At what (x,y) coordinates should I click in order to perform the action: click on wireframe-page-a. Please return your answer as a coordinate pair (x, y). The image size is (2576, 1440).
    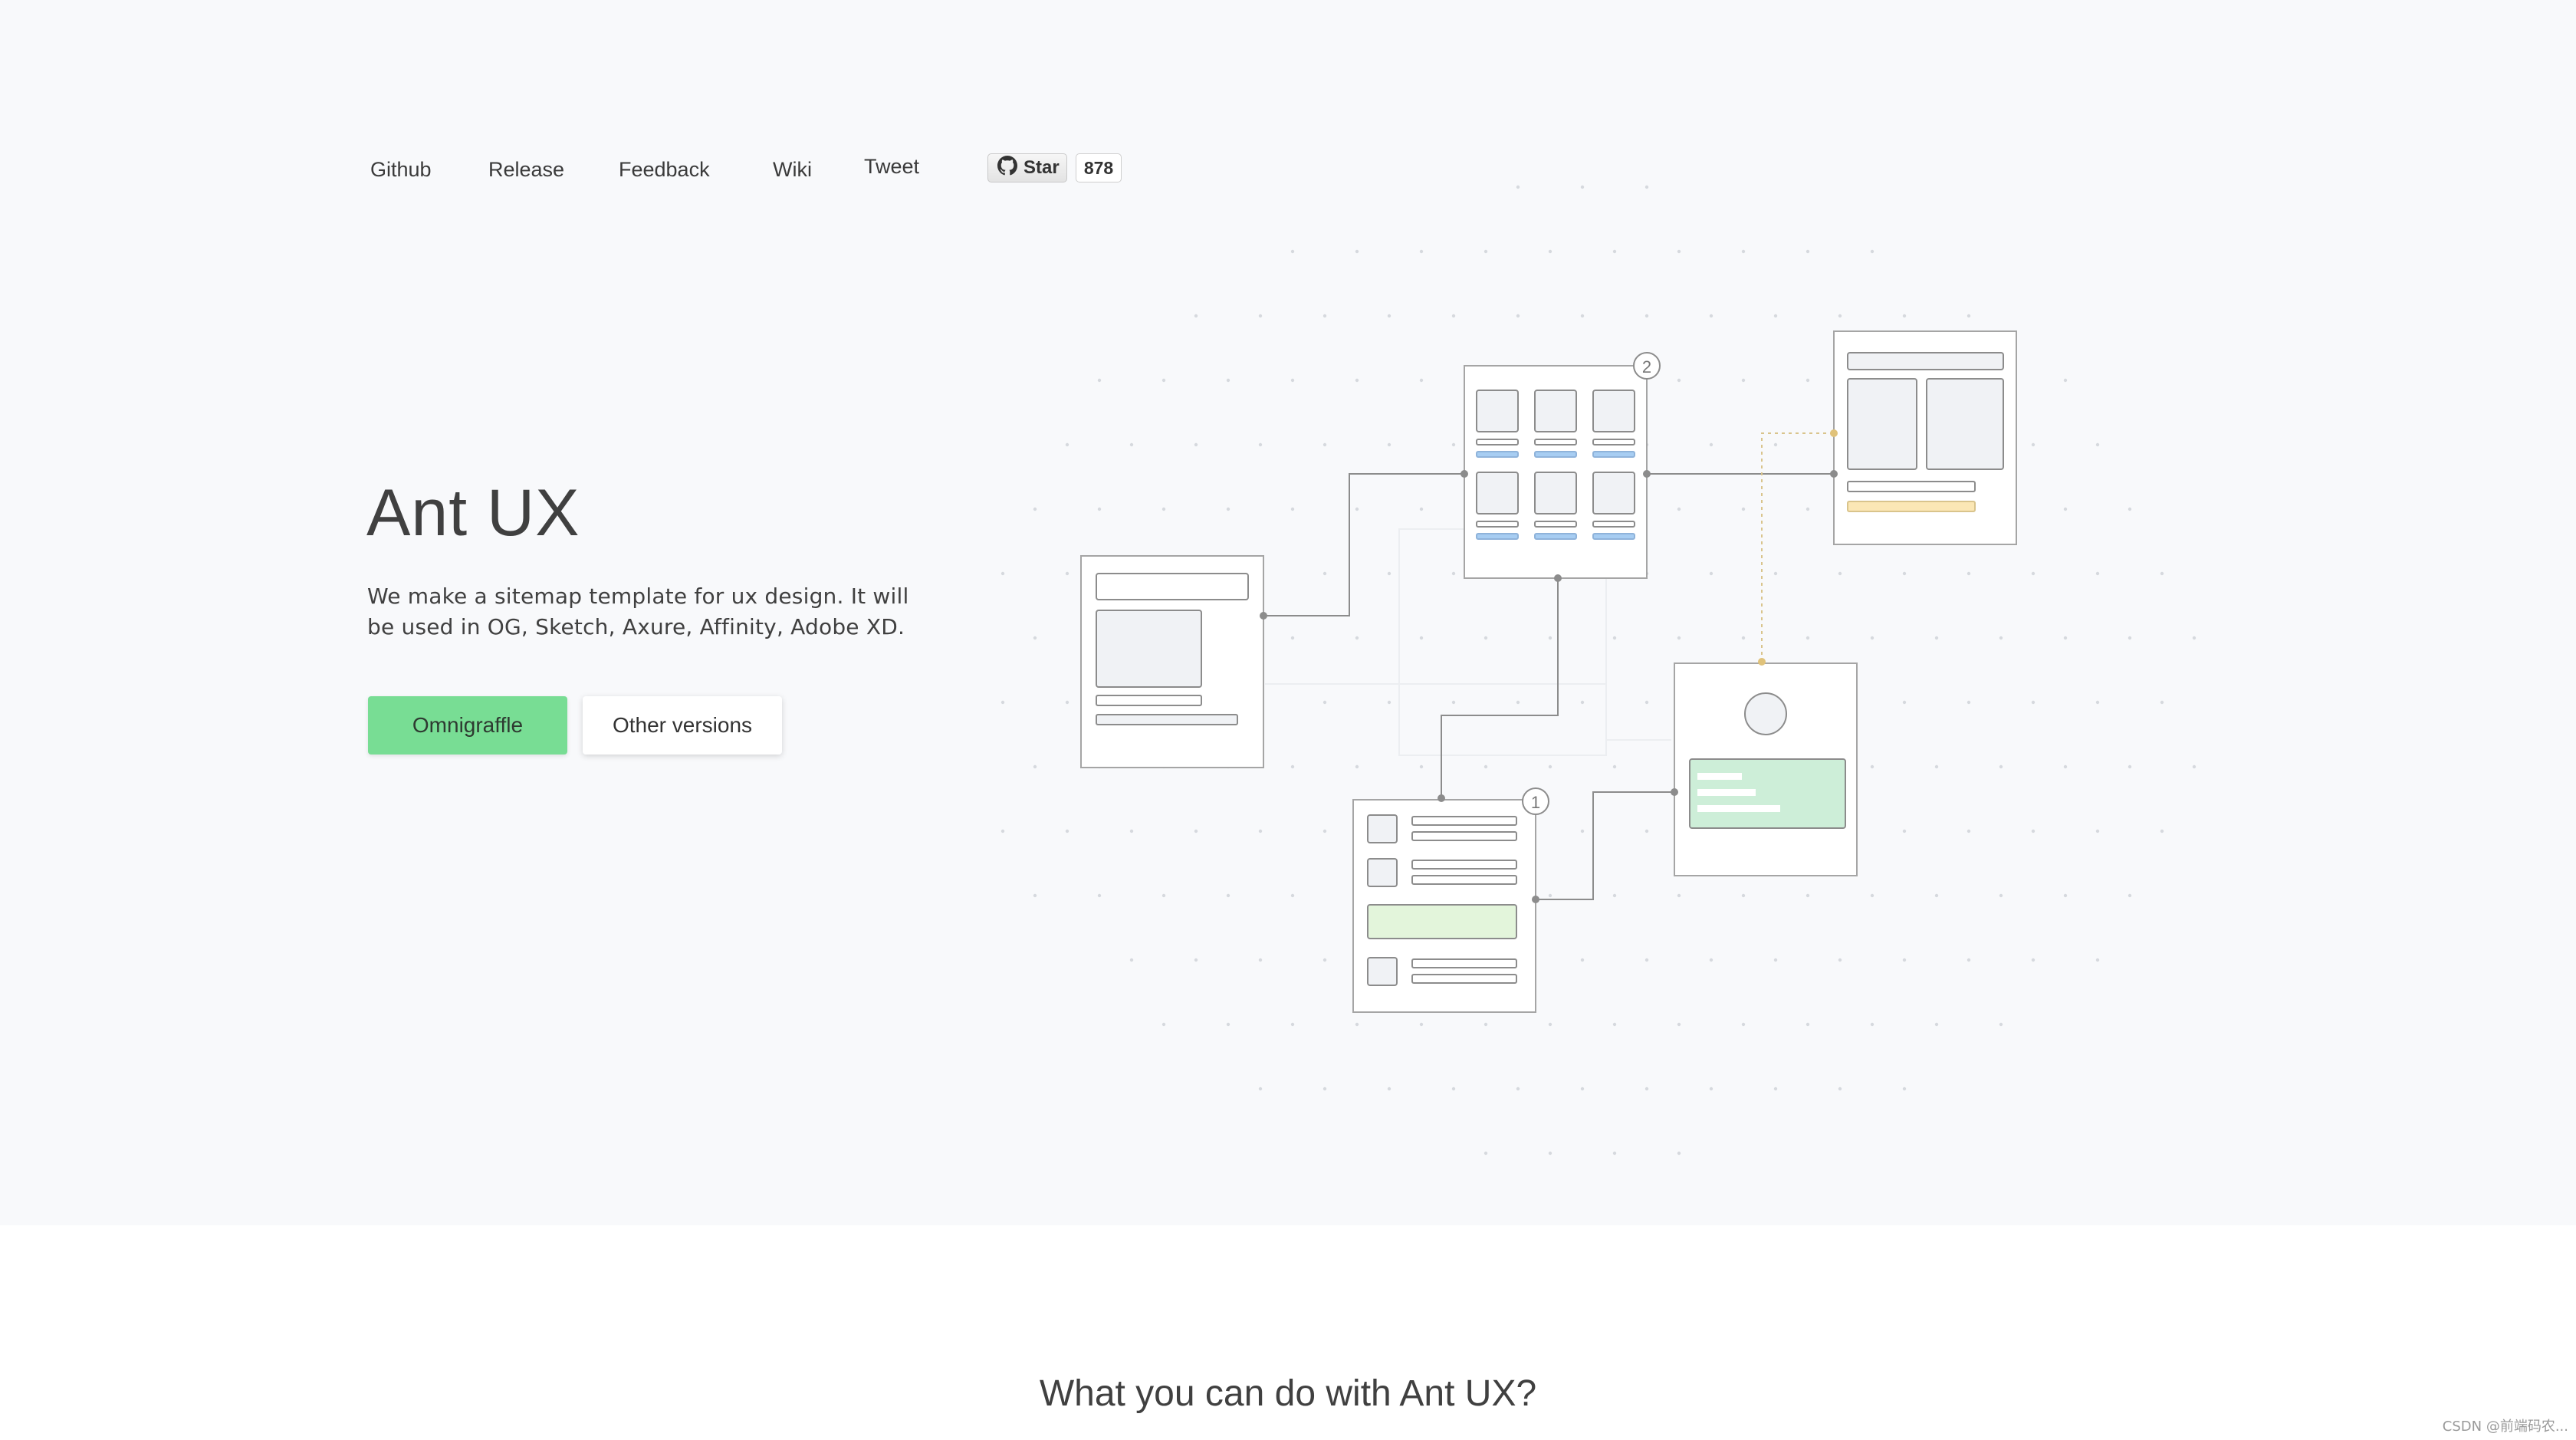
    Looking at the image, I should click on (1172, 661).